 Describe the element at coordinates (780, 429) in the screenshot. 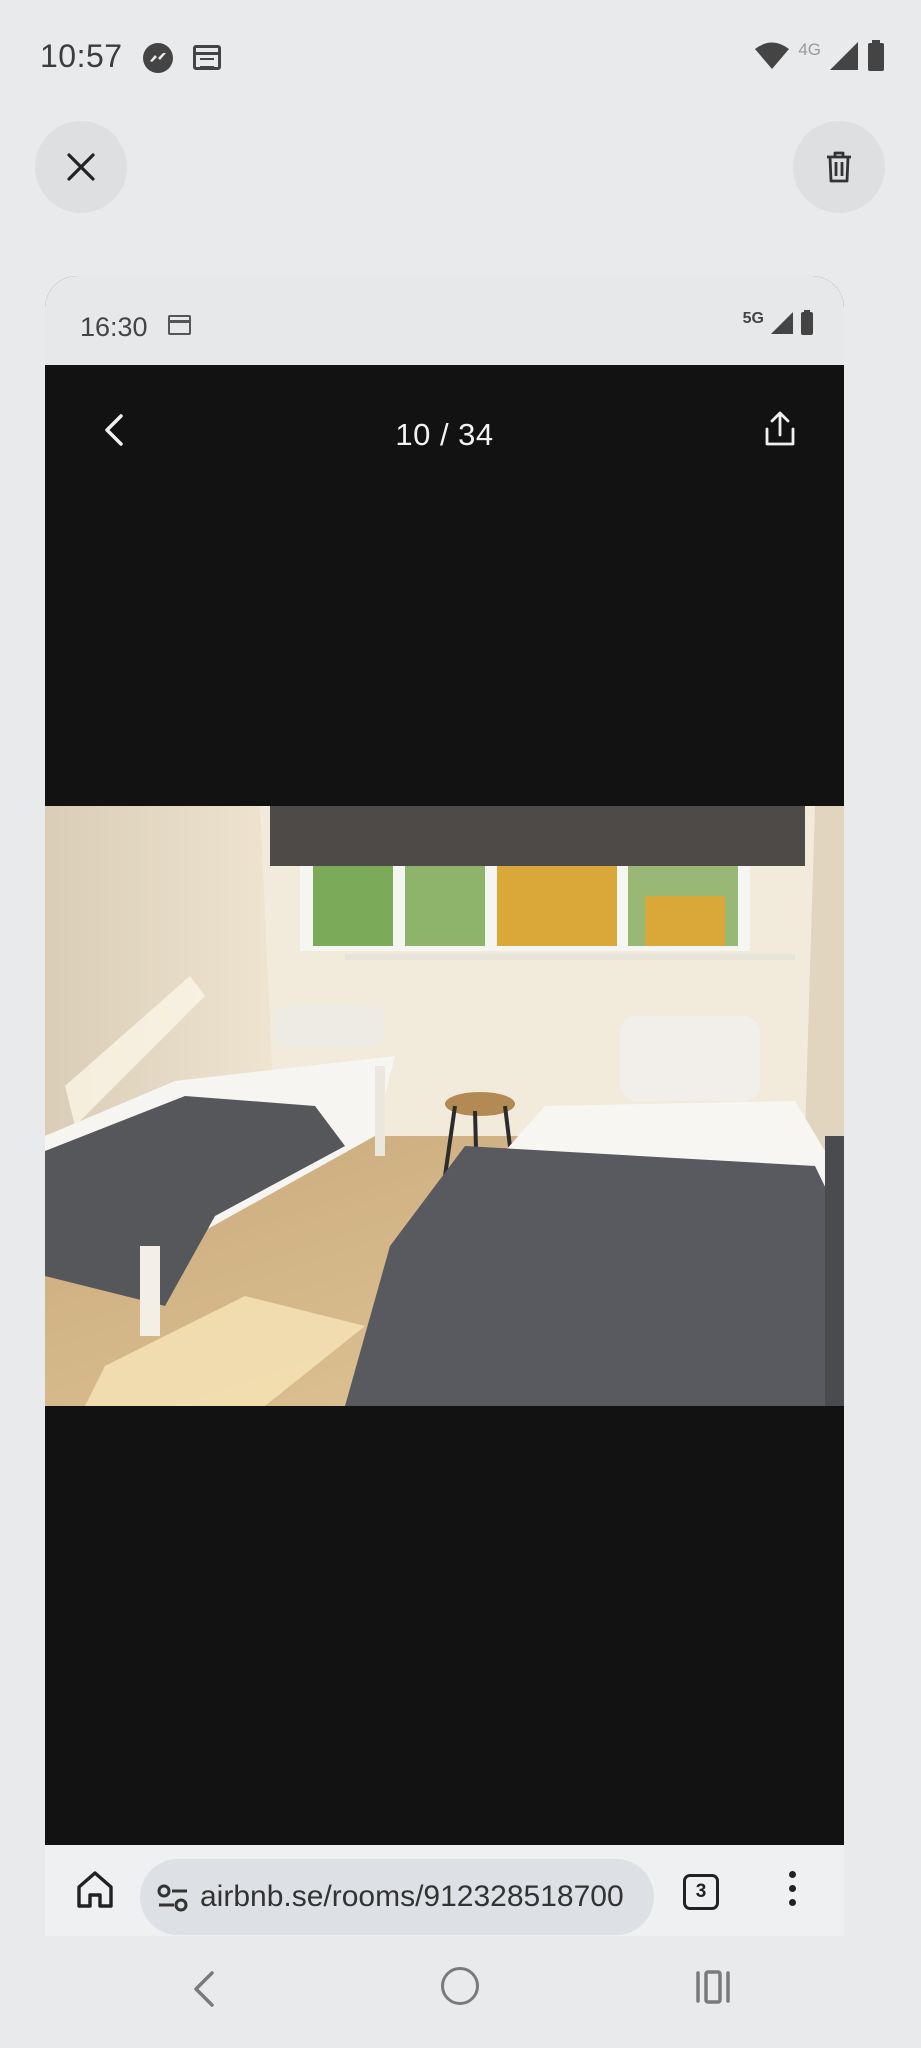

I see `share-icon` at that location.